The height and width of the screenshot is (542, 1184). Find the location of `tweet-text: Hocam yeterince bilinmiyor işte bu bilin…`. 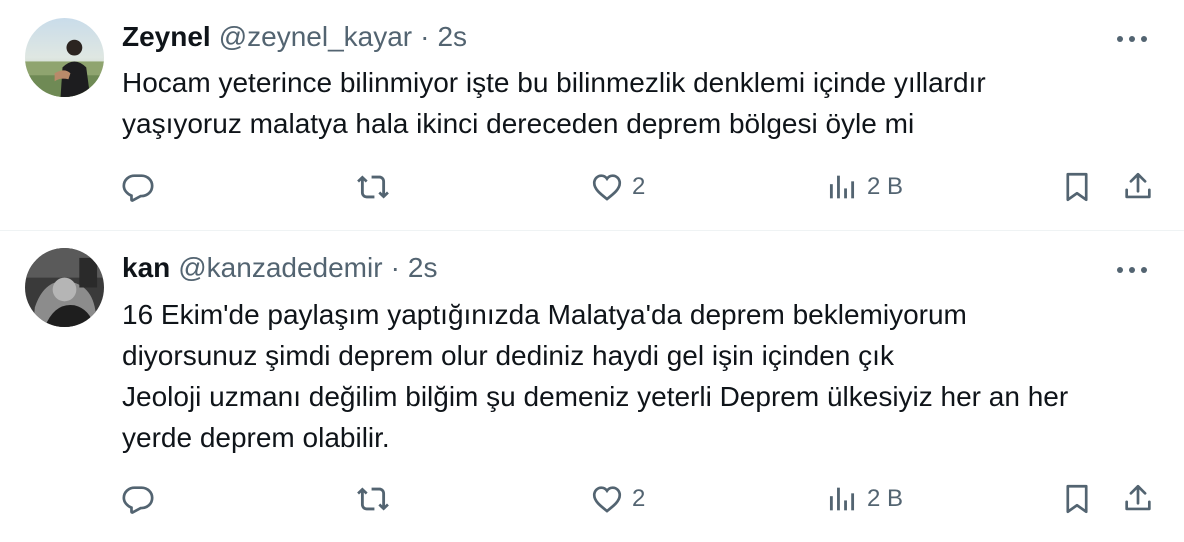

tweet-text: Hocam yeterince bilinmiyor işte bu bilin… is located at coordinates (554, 103).